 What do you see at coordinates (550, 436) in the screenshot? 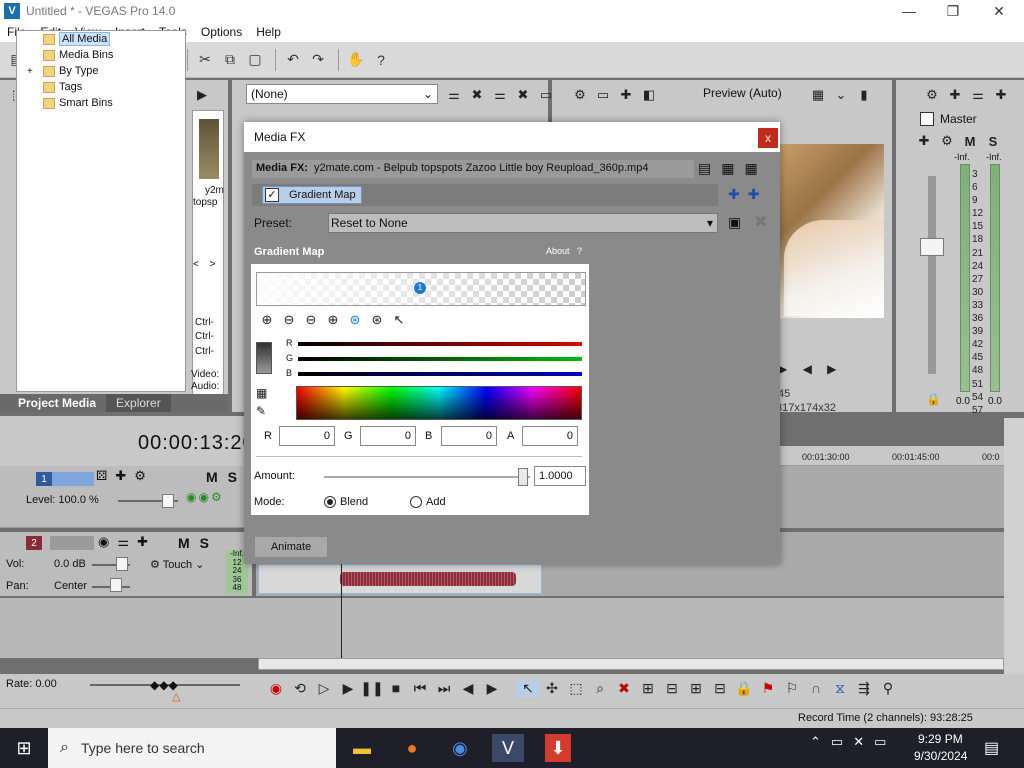
I see `a-value-input: 0` at bounding box center [550, 436].